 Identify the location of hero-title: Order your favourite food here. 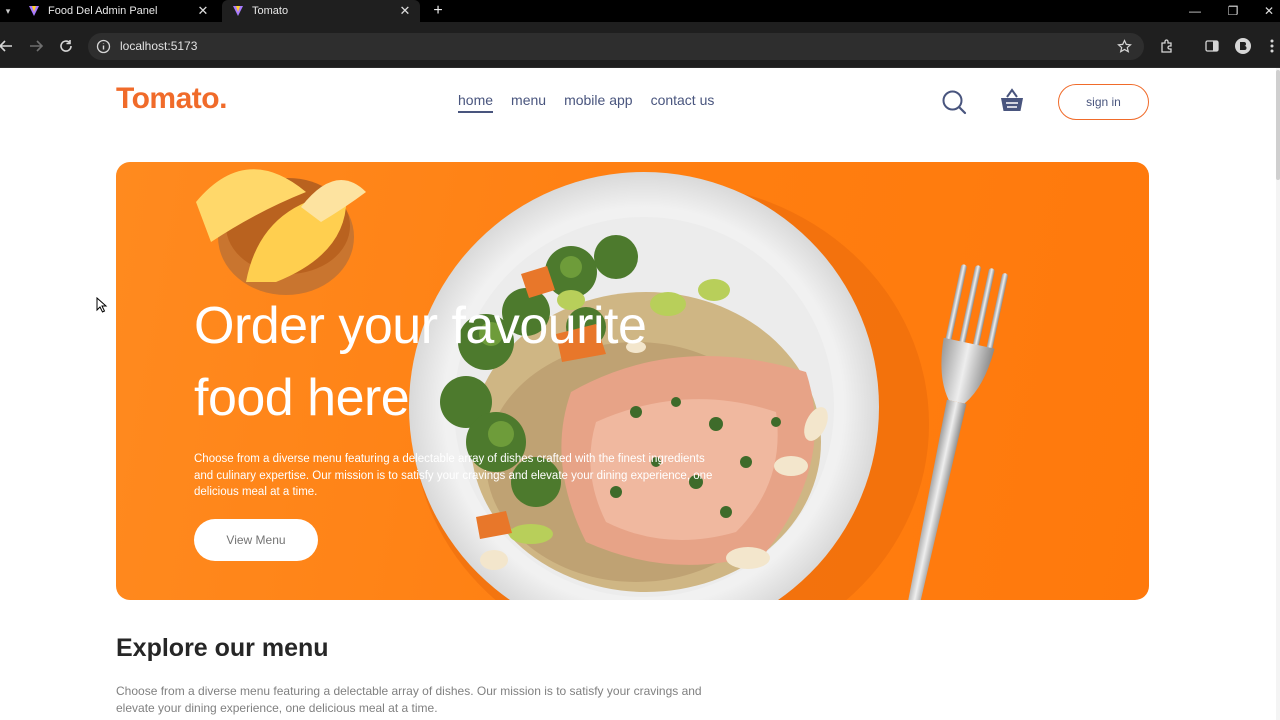
(420, 362).